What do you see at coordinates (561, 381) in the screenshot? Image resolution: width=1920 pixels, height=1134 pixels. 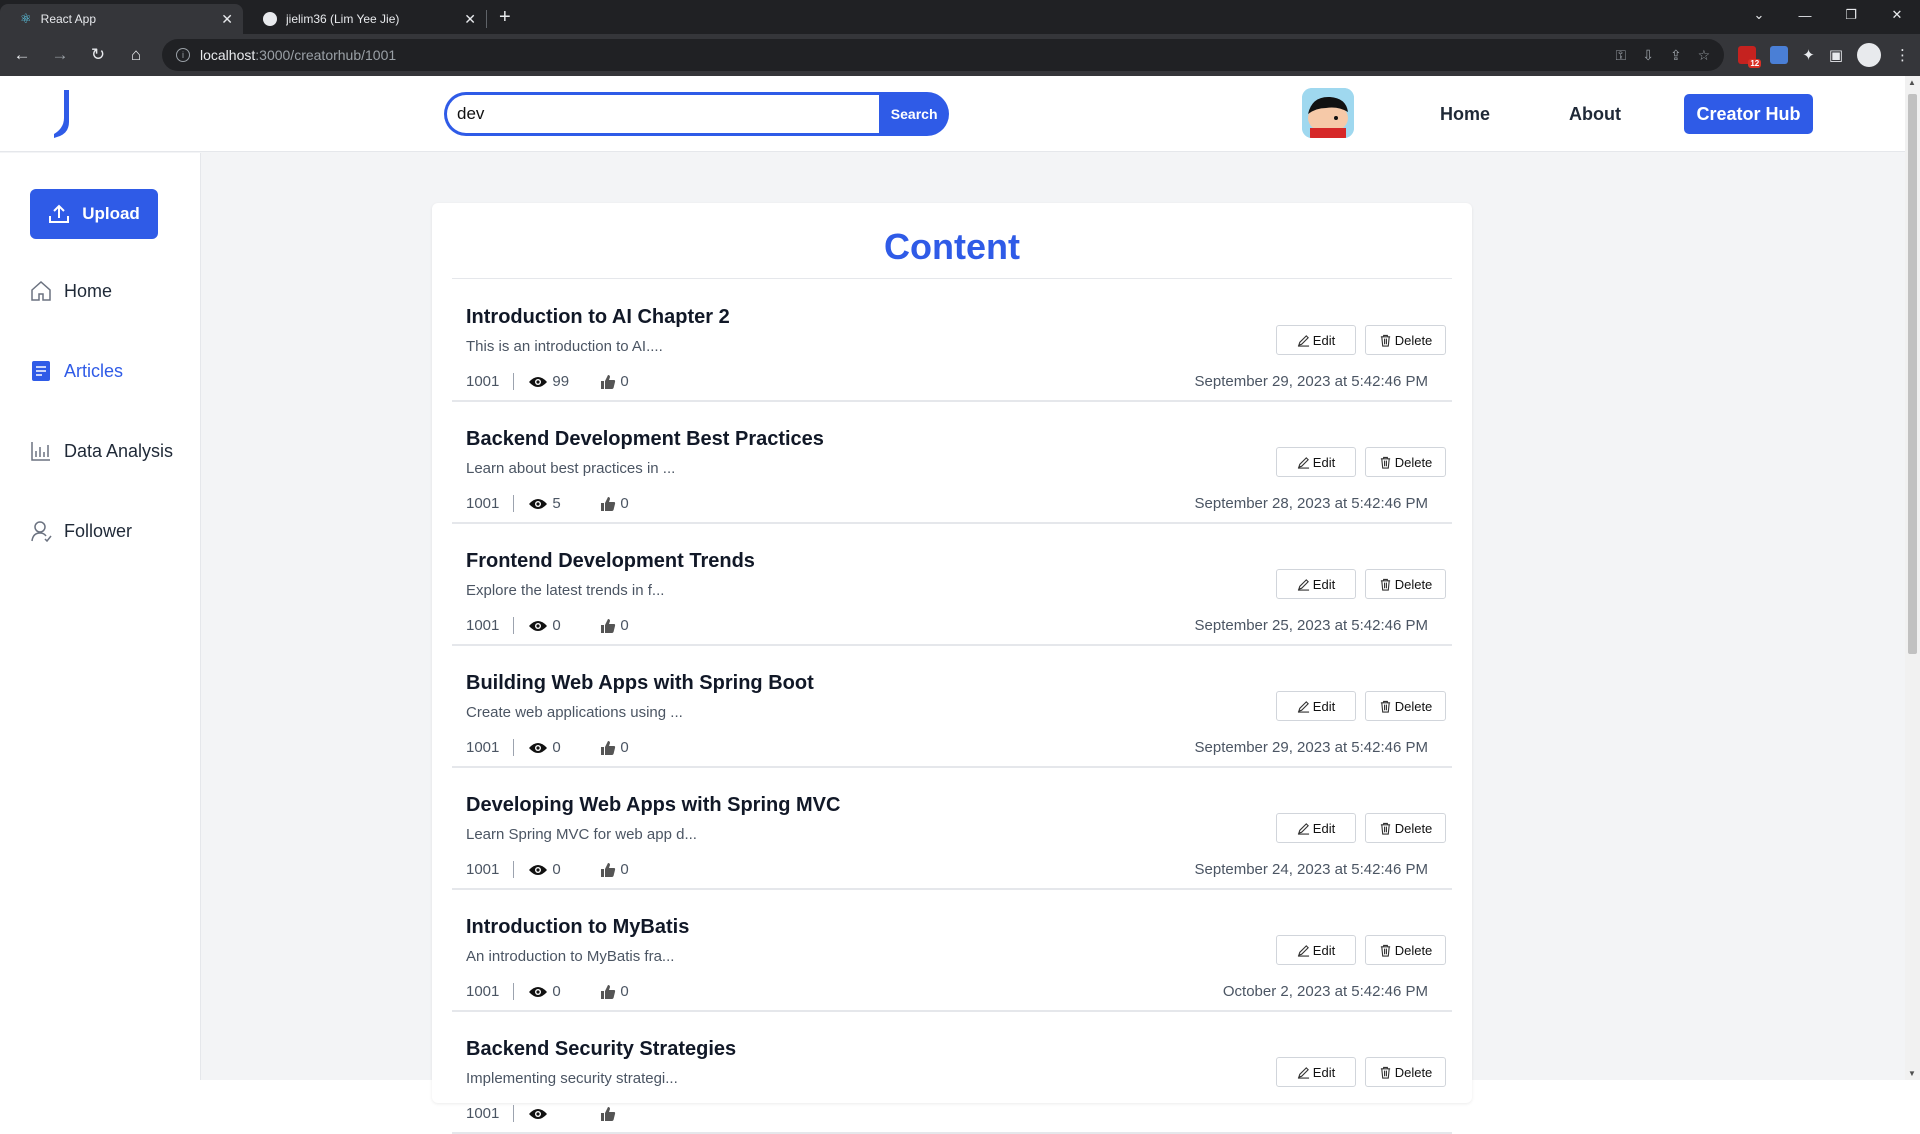 I see `views-count: 99` at bounding box center [561, 381].